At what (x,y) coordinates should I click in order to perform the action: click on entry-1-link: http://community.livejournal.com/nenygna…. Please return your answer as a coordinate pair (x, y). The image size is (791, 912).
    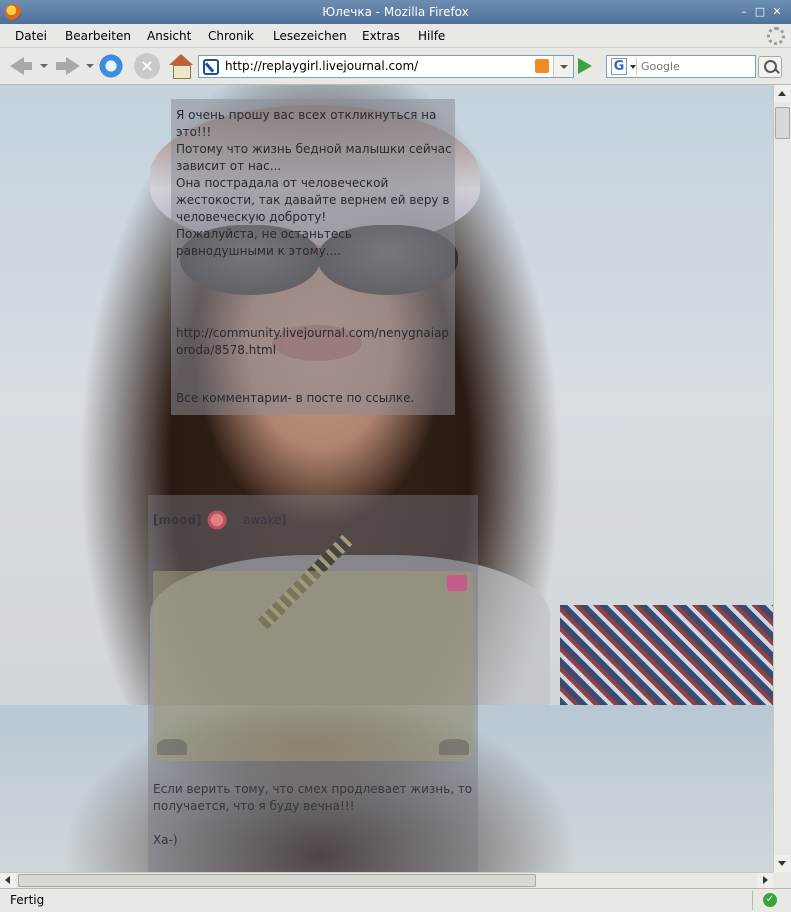
    Looking at the image, I should click on (315, 342).